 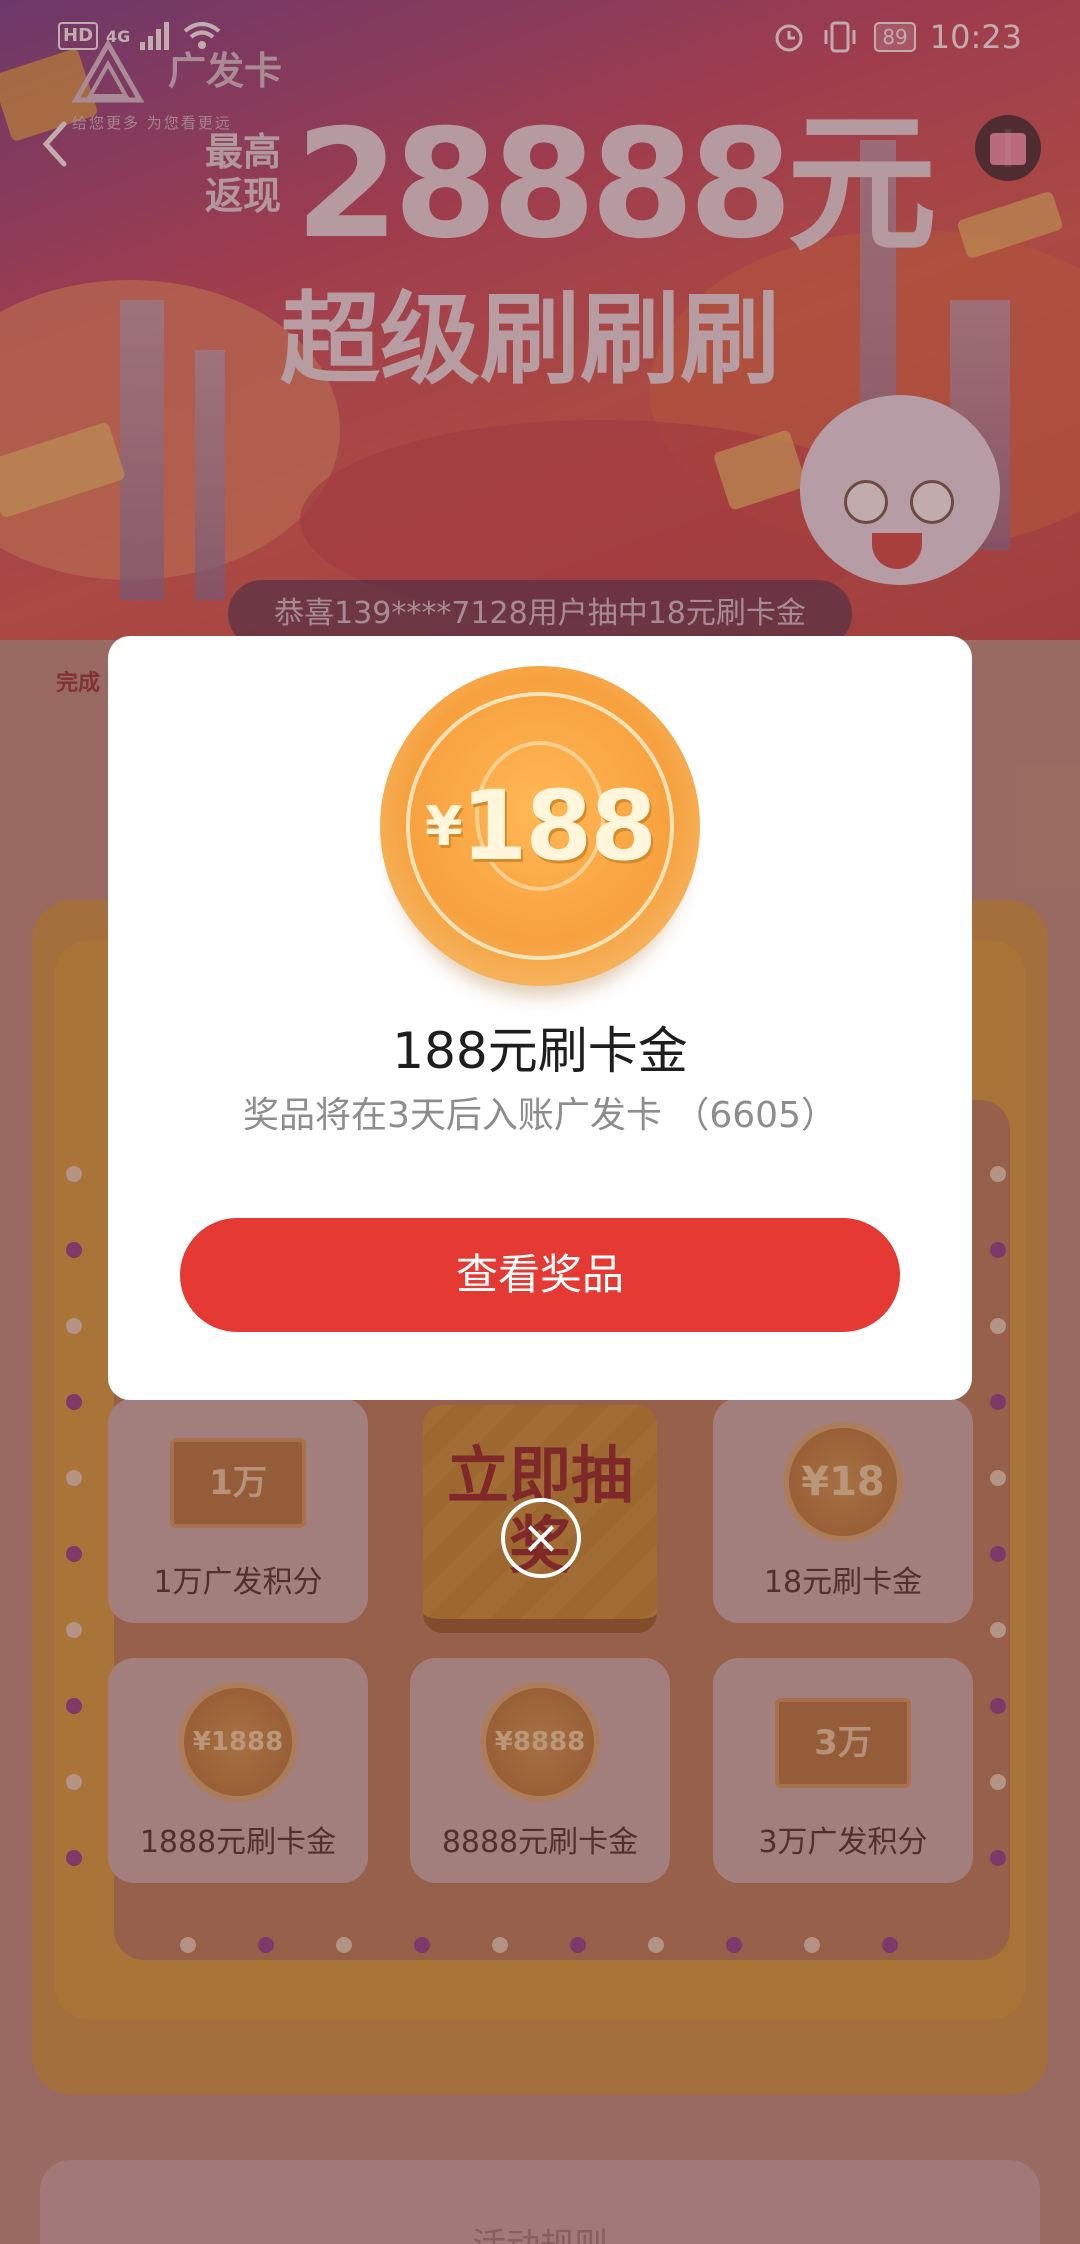 What do you see at coordinates (444, 826) in the screenshot?
I see `coin-currency: ¥` at bounding box center [444, 826].